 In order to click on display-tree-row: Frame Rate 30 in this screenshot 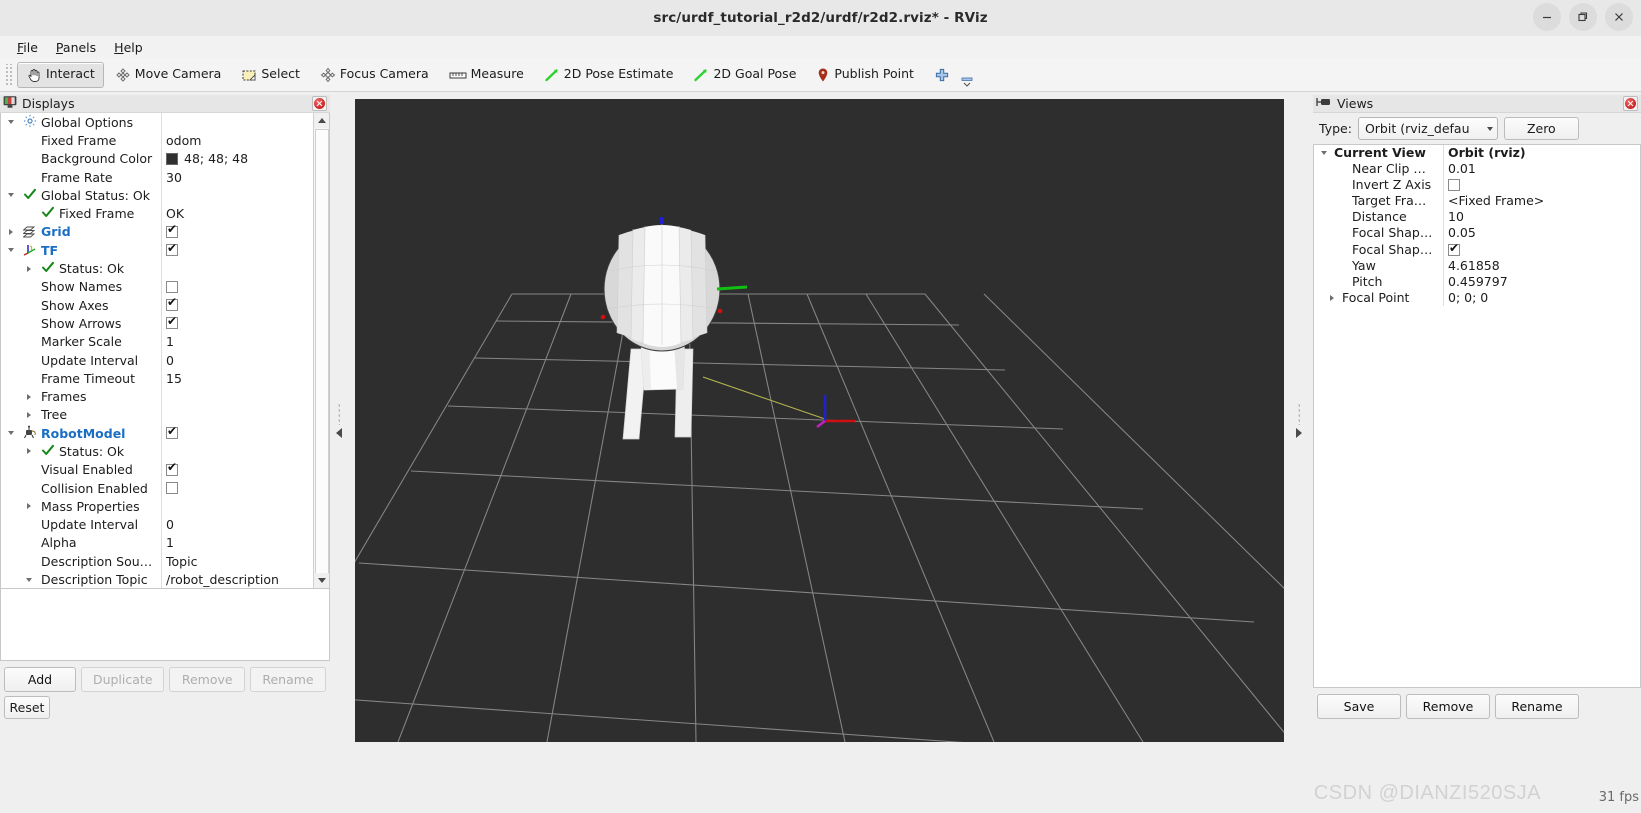, I will do `click(156, 177)`.